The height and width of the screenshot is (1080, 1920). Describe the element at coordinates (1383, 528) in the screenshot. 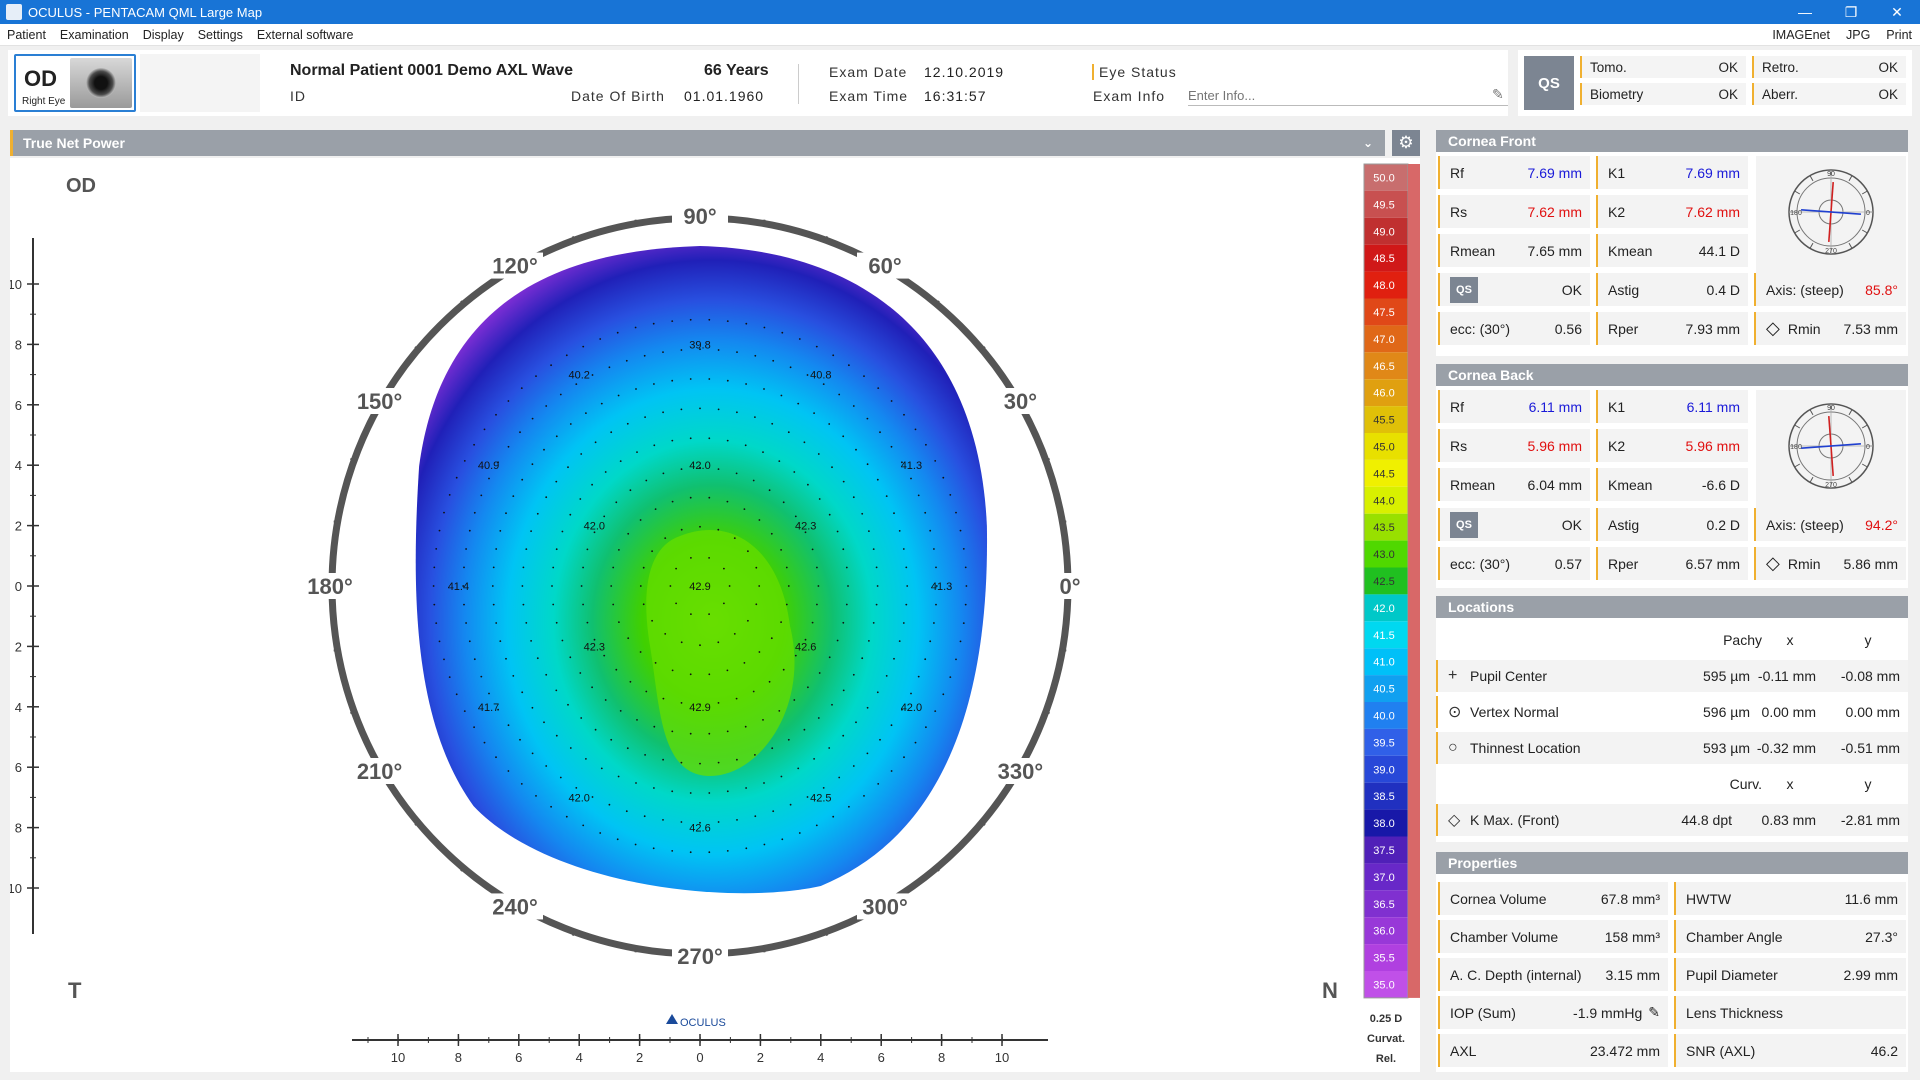

I see `scale-value-label: 43.5` at that location.